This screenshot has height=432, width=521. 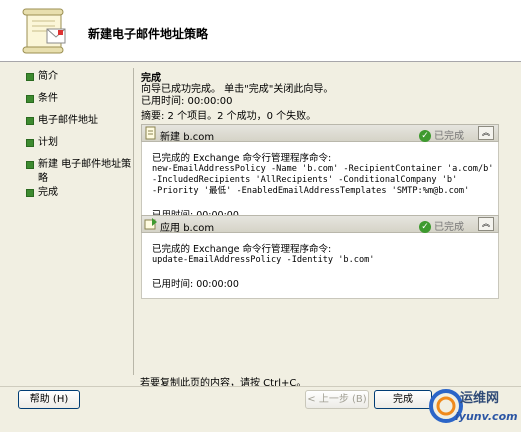 I want to click on nav-step-completion: 完成, so click(x=80, y=197).